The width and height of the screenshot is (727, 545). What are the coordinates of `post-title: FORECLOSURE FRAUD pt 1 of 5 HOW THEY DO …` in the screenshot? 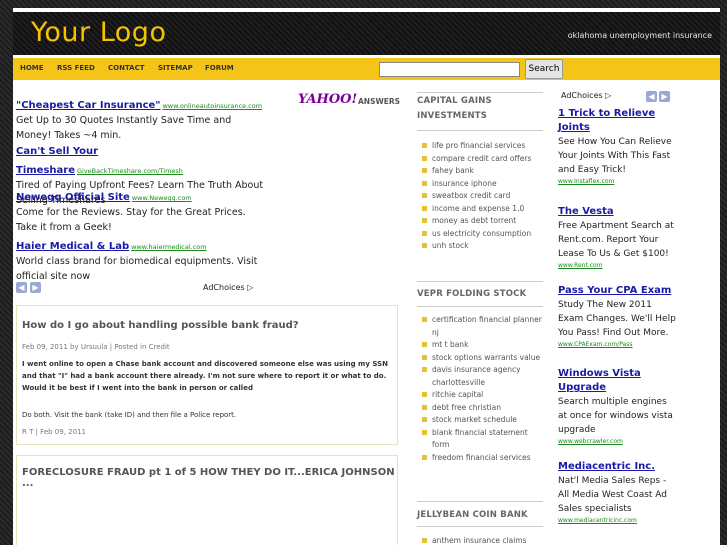 It's located at (209, 478).